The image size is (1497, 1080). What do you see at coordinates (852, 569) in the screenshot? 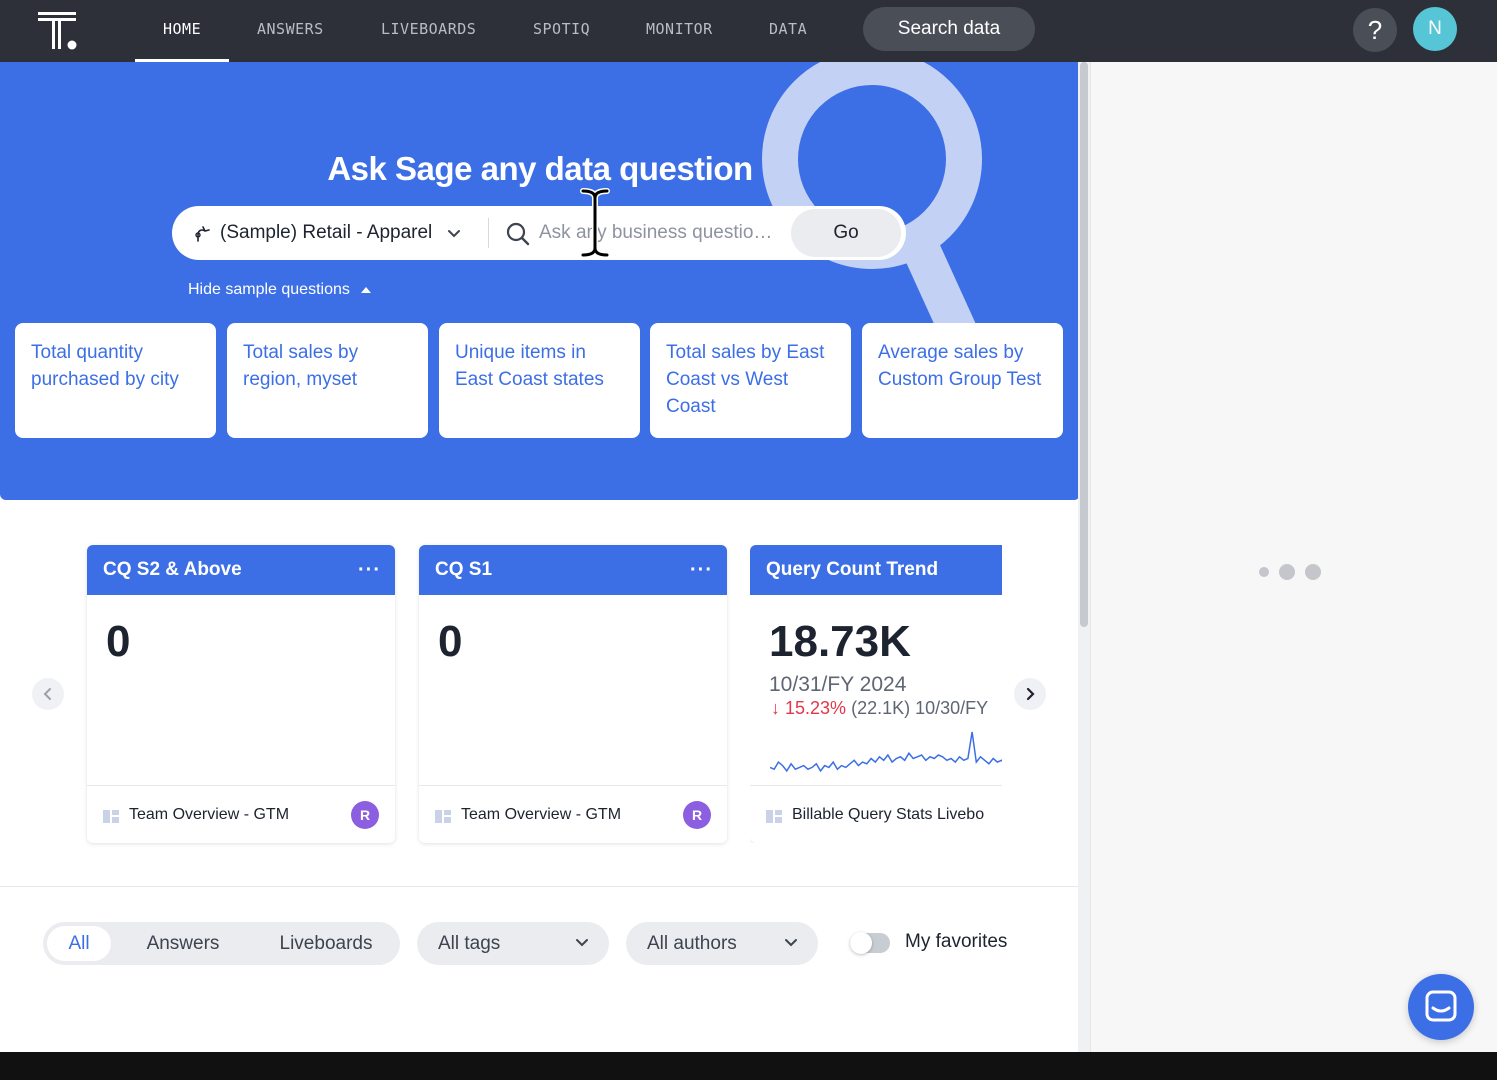
I see `kpi-card-title: Query Count Trend` at bounding box center [852, 569].